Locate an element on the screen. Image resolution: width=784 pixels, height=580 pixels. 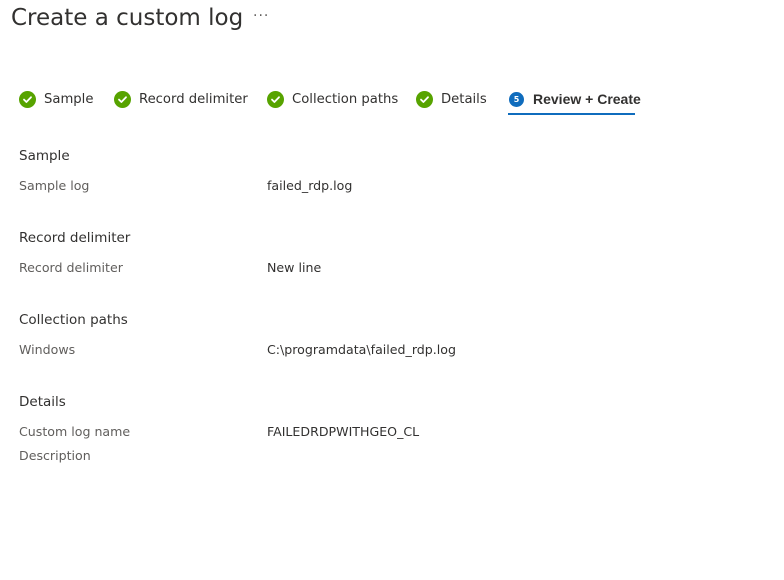
field-value-record-delimiter: New line is located at coordinates (294, 267).